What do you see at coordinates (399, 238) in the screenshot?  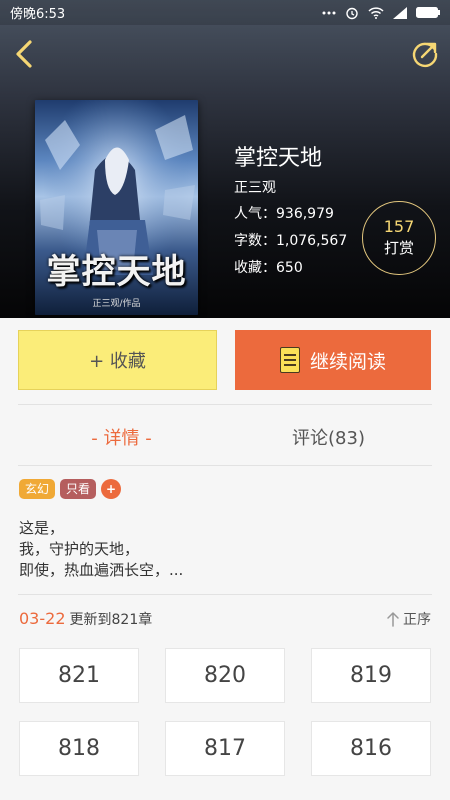 I see `reward-button: 157 打赏` at bounding box center [399, 238].